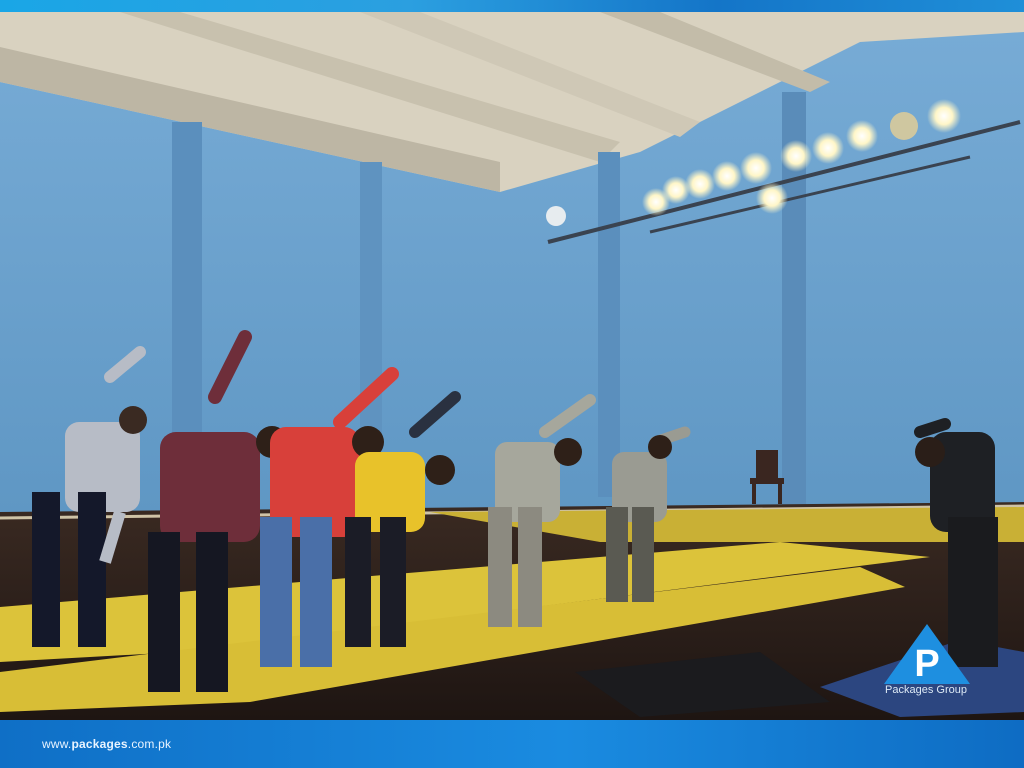 The image size is (1024, 768). Describe the element at coordinates (512, 6) in the screenshot. I see `top-accent-strip` at that location.